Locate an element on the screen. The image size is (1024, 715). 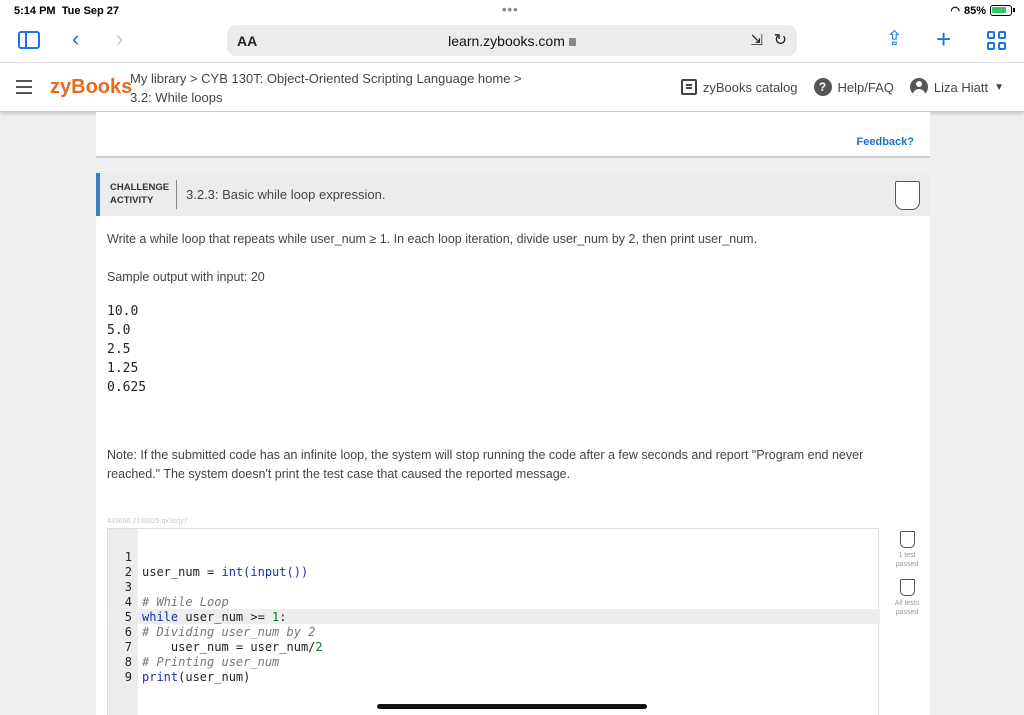
sample-output-label: Sample output with input: 20 is located at coordinates (186, 277).